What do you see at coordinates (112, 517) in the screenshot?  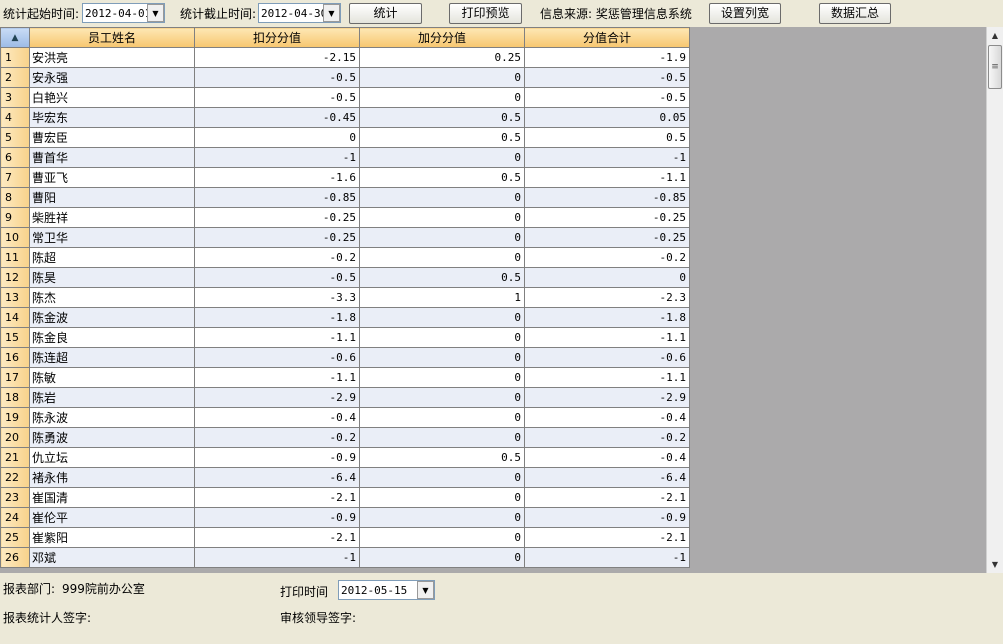 I see `employee-name-cell: 崔伦平` at bounding box center [112, 517].